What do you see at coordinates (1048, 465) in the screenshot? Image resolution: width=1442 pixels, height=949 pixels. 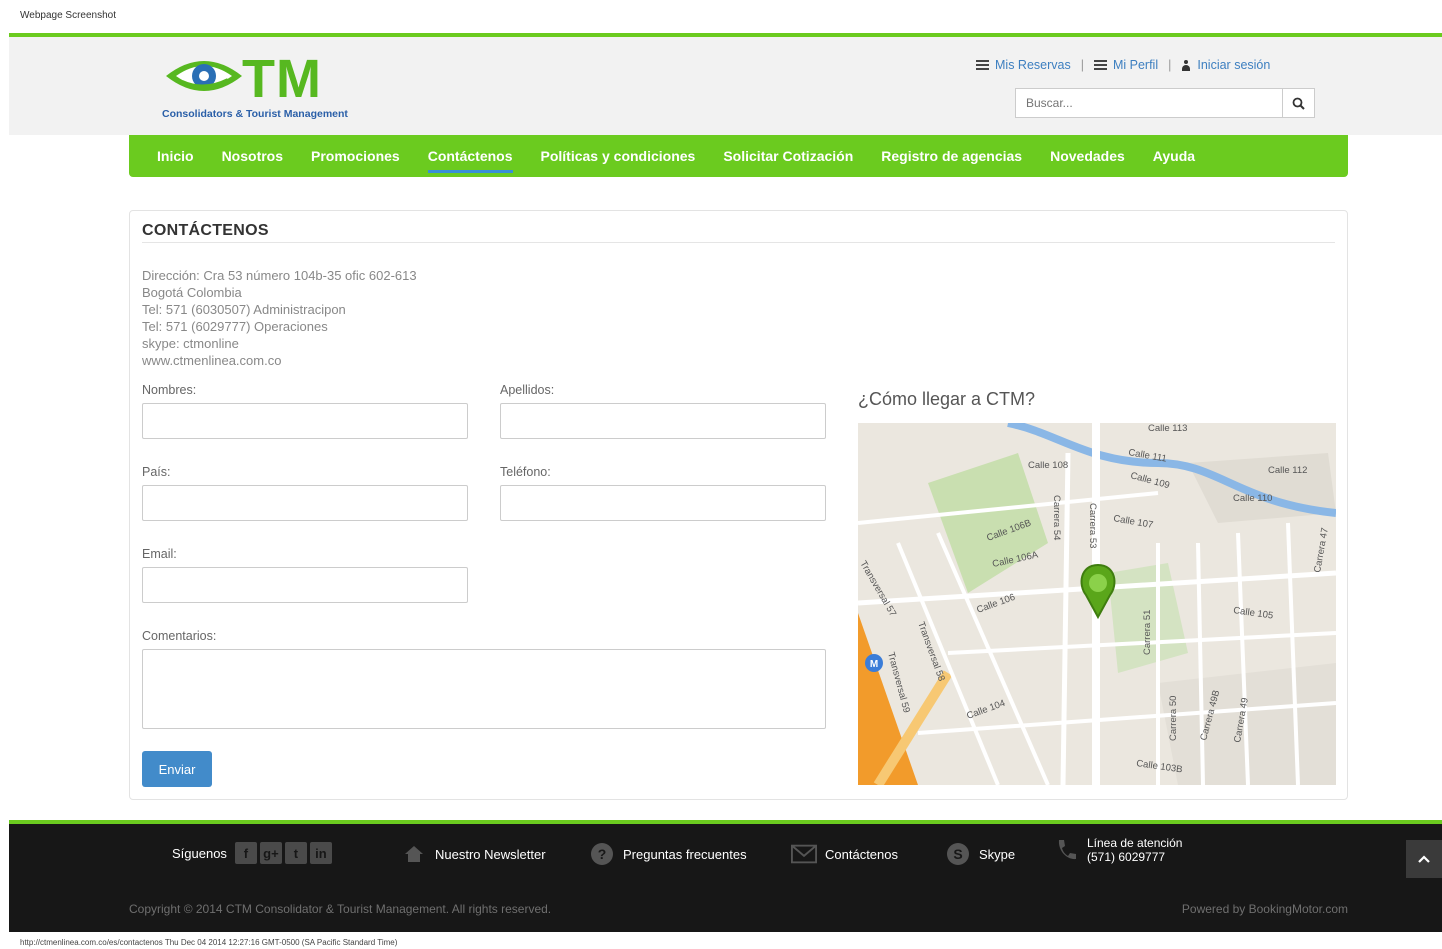 I see `map-street-label: Calle 108` at bounding box center [1048, 465].